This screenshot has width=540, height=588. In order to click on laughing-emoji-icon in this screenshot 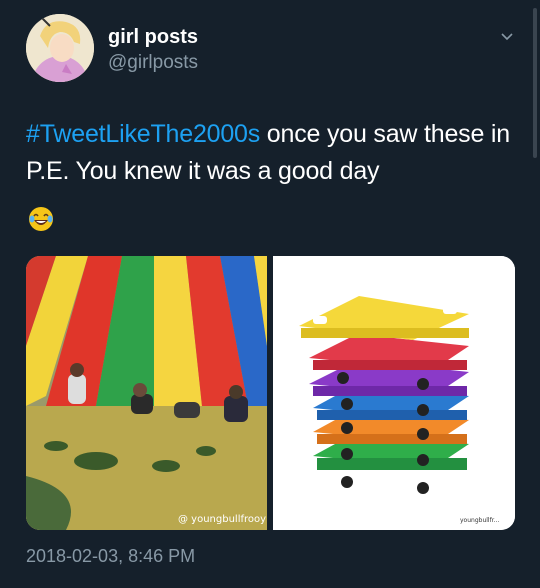, I will do `click(41, 219)`.